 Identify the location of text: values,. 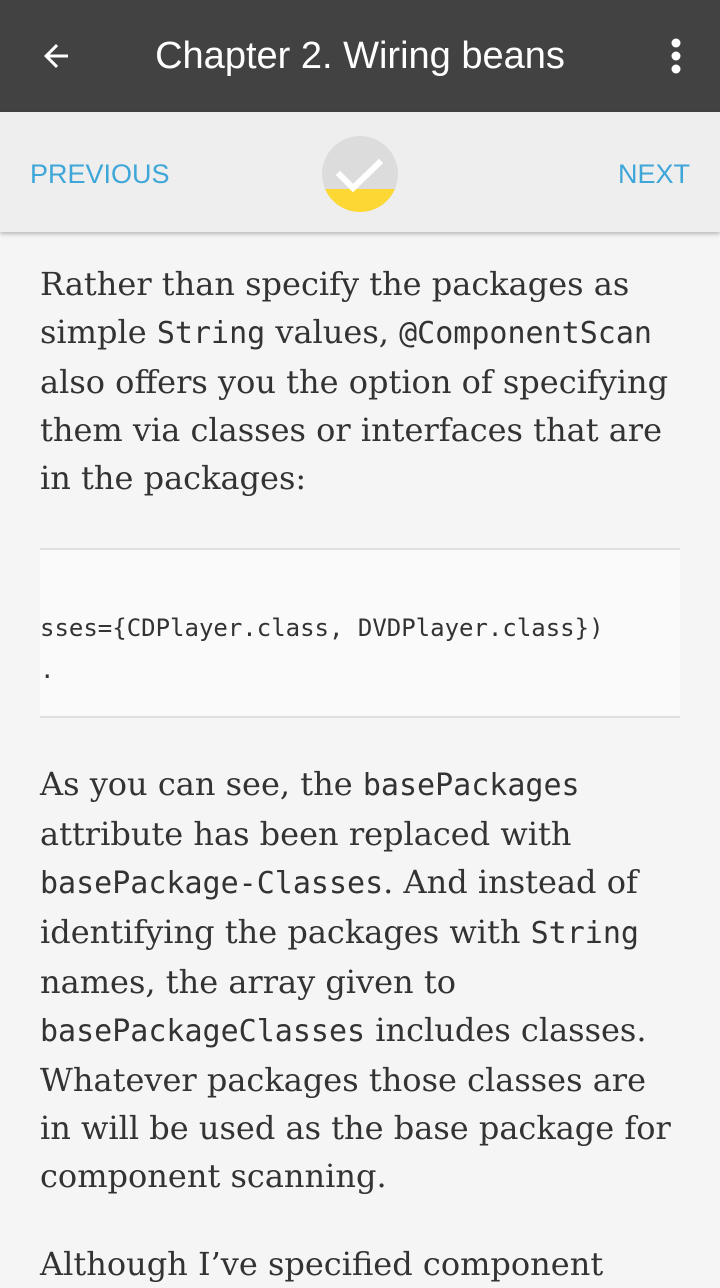
(332, 332).